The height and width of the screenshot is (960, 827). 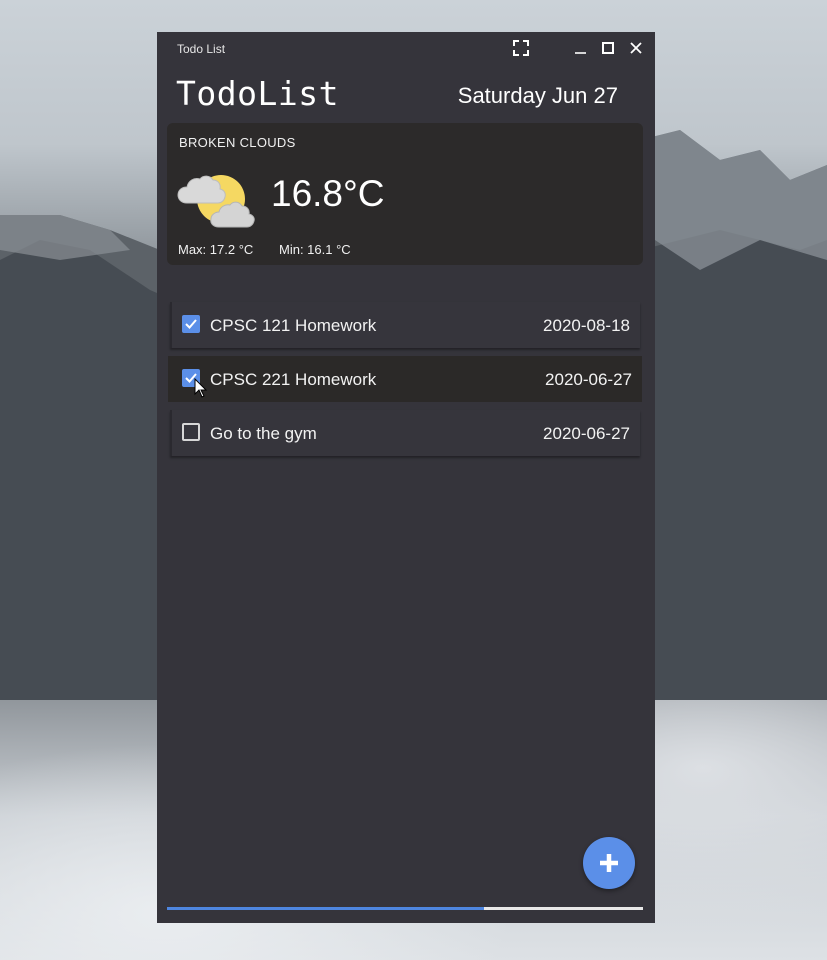 What do you see at coordinates (216, 249) in the screenshot?
I see `temperature-max: Max: 17.2 °C` at bounding box center [216, 249].